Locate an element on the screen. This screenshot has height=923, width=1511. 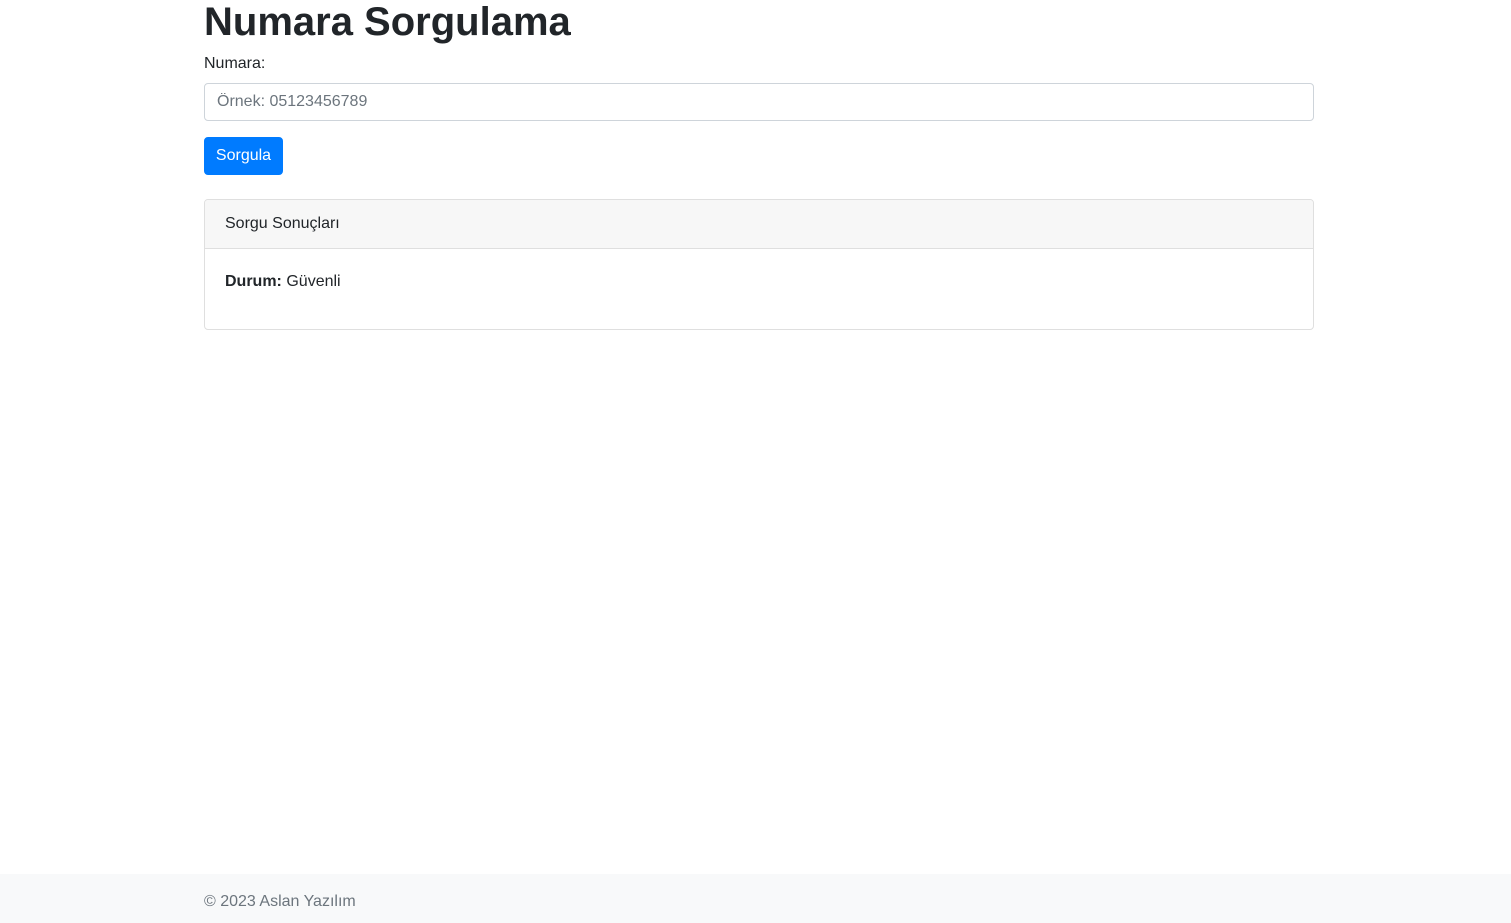
results-card: Sorgu Sonuçları Durum: Güvenli is located at coordinates (759, 264).